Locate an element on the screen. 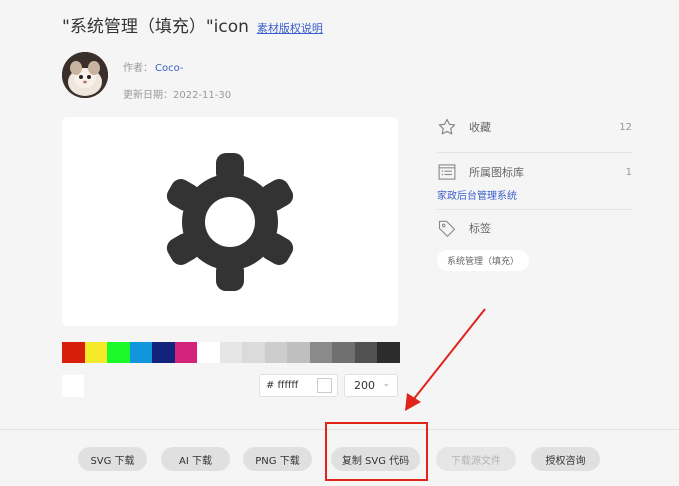 Image resolution: width=679 pixels, height=486 pixels. page-title: "系统管理（填充）"icon is located at coordinates (155, 27).